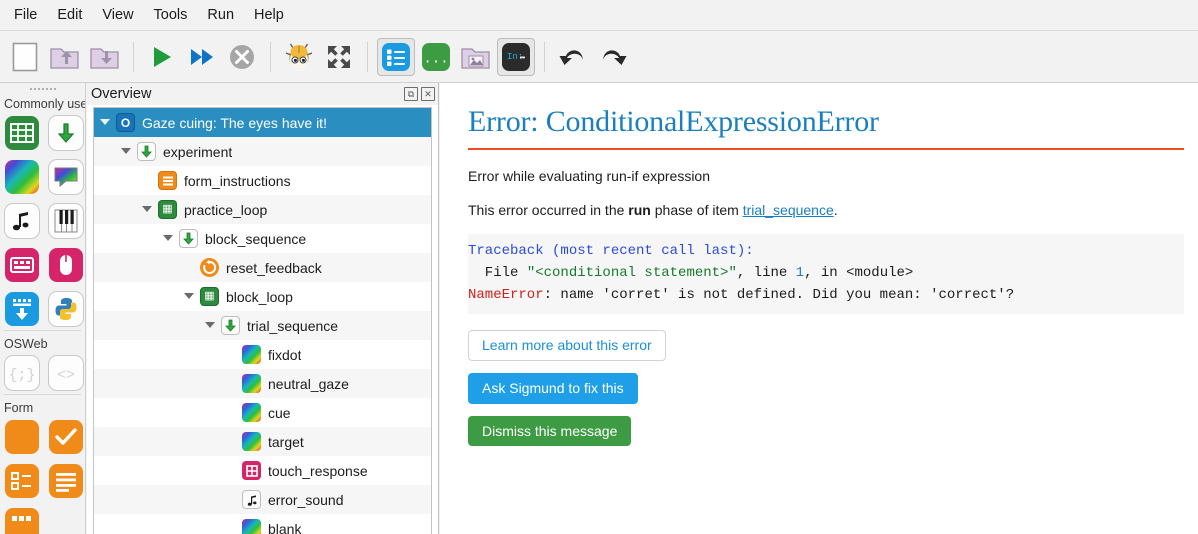 The image size is (1198, 534). I want to click on toolbar-separator, so click(367, 56).